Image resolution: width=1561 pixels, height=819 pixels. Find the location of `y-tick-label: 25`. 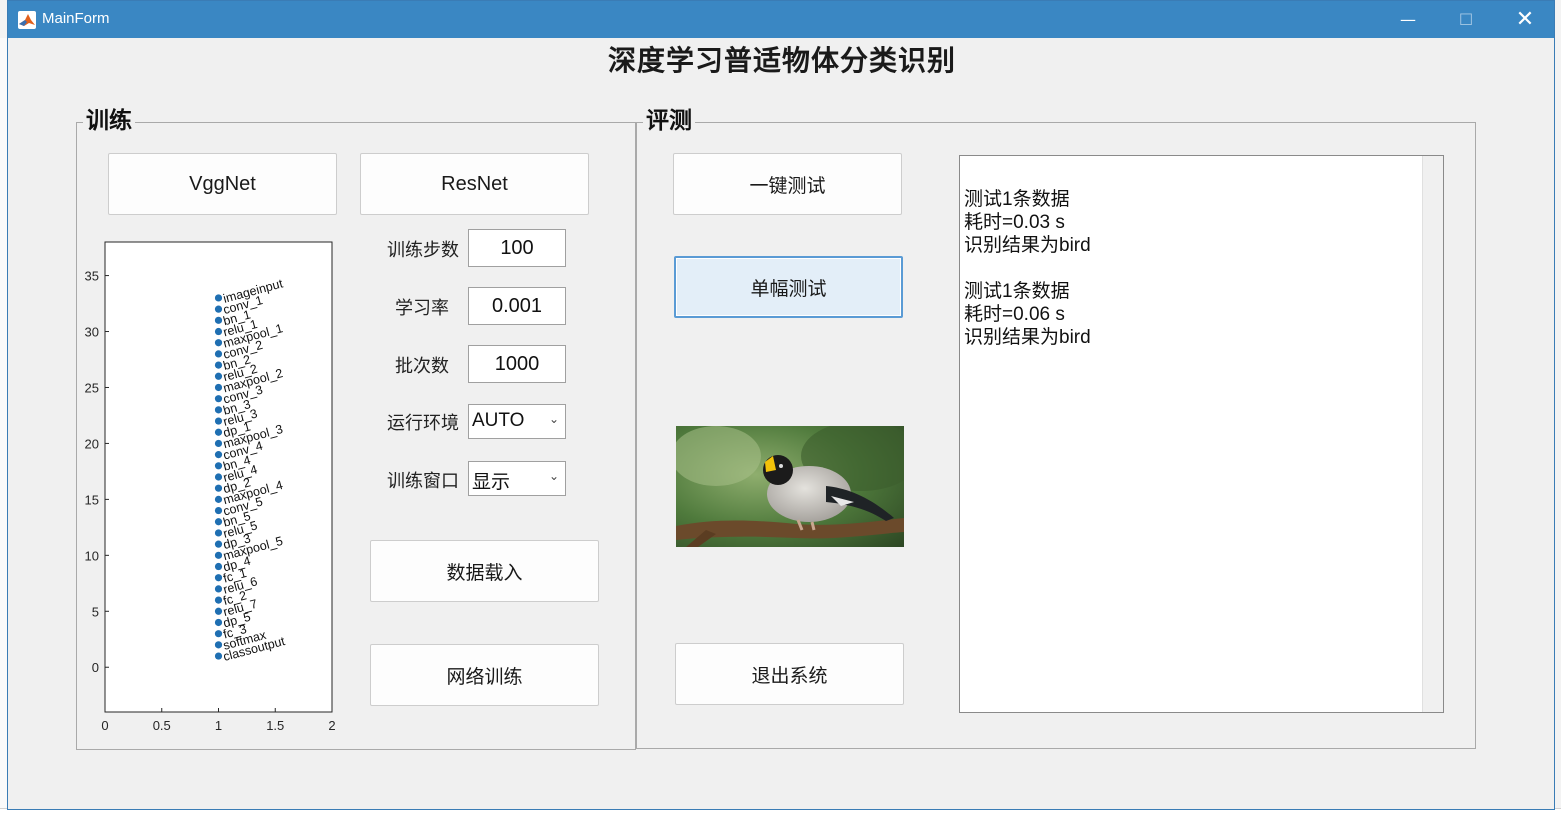

y-tick-label: 25 is located at coordinates (92, 387).